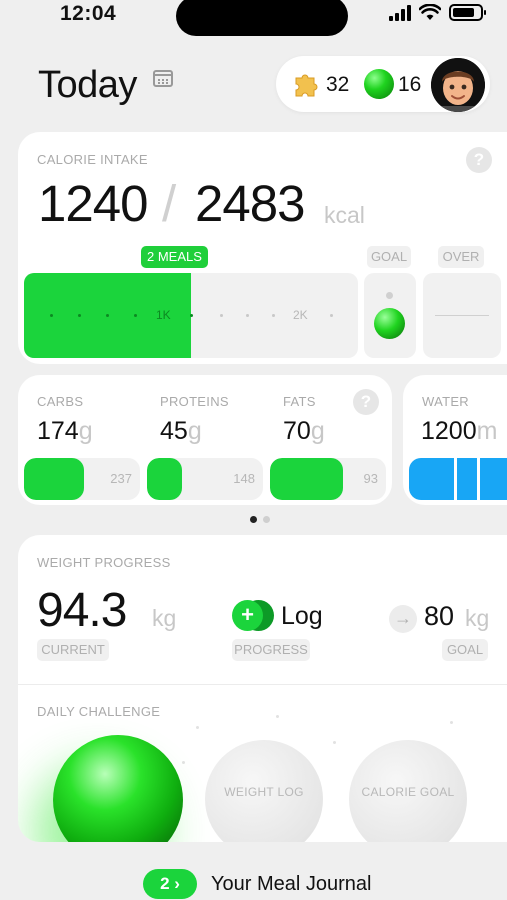 Image resolution: width=507 pixels, height=900 pixels. Describe the element at coordinates (302, 616) in the screenshot. I see `log-label: Log` at that location.